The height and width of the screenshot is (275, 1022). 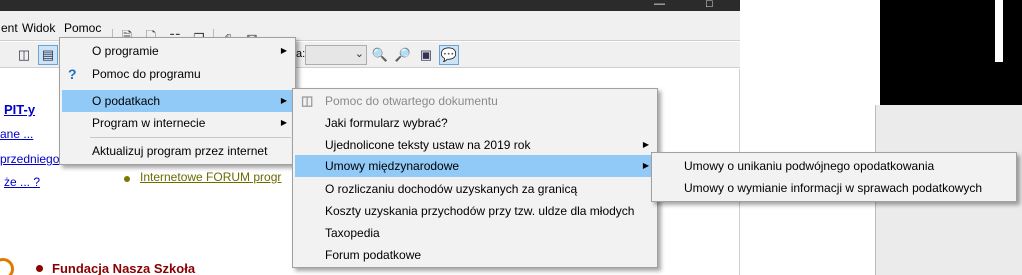 I want to click on link-forum: Internetowe FORUM progr, so click(x=210, y=177).